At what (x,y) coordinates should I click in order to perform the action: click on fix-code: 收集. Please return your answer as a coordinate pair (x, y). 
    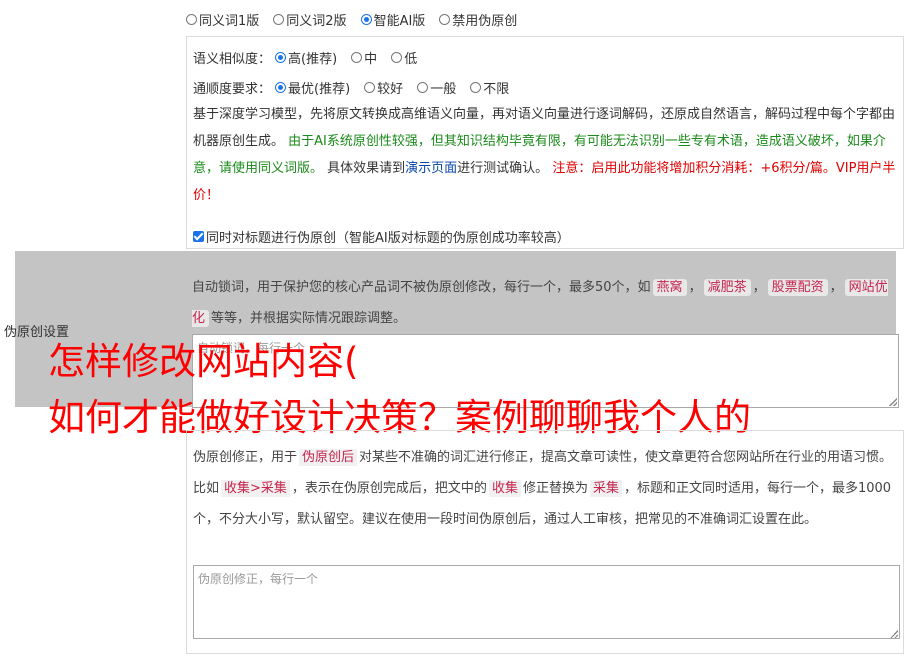
    Looking at the image, I should click on (504, 488).